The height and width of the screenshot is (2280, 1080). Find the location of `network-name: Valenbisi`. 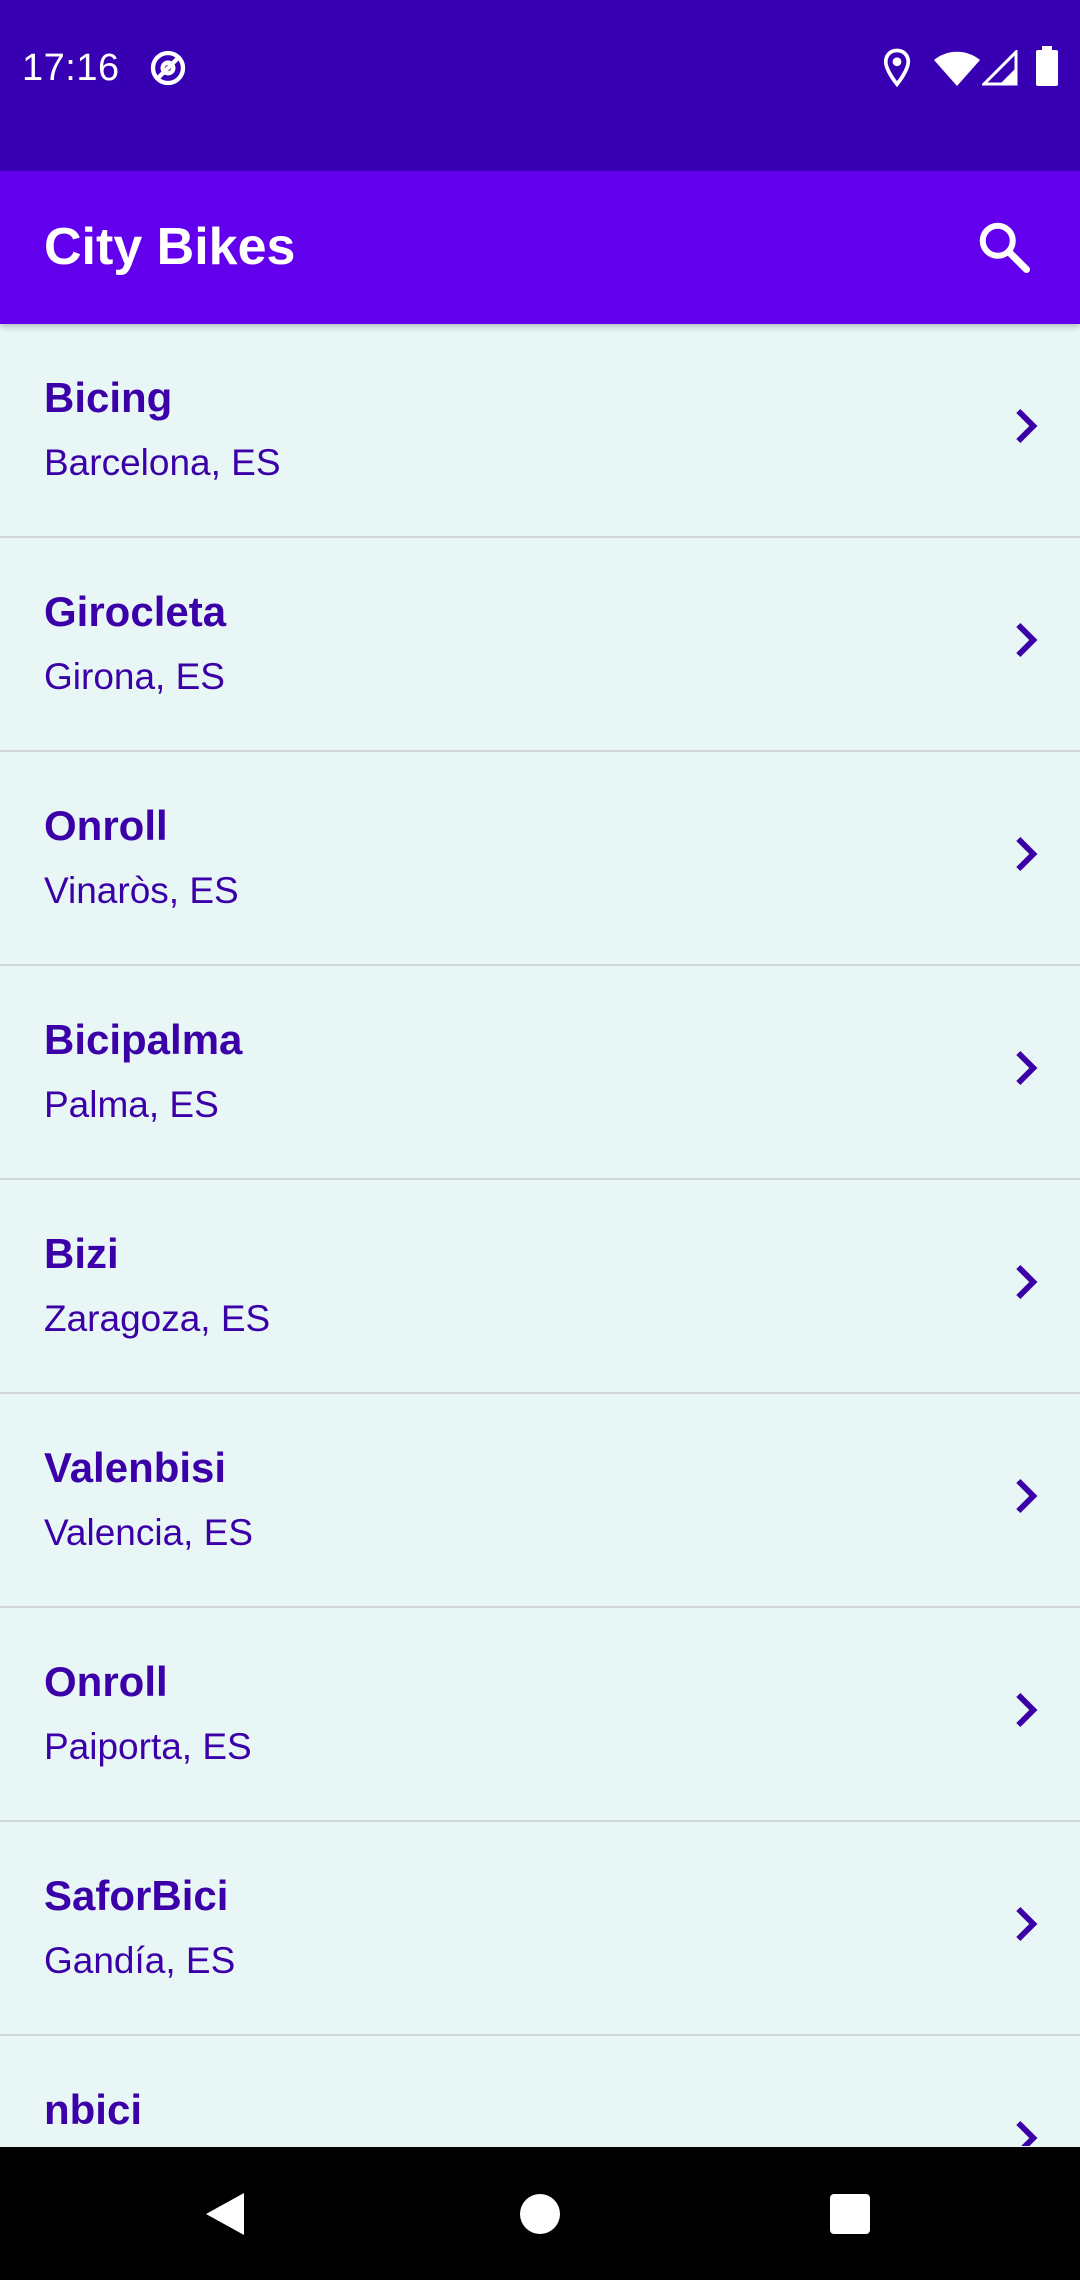

network-name: Valenbisi is located at coordinates (135, 1467).